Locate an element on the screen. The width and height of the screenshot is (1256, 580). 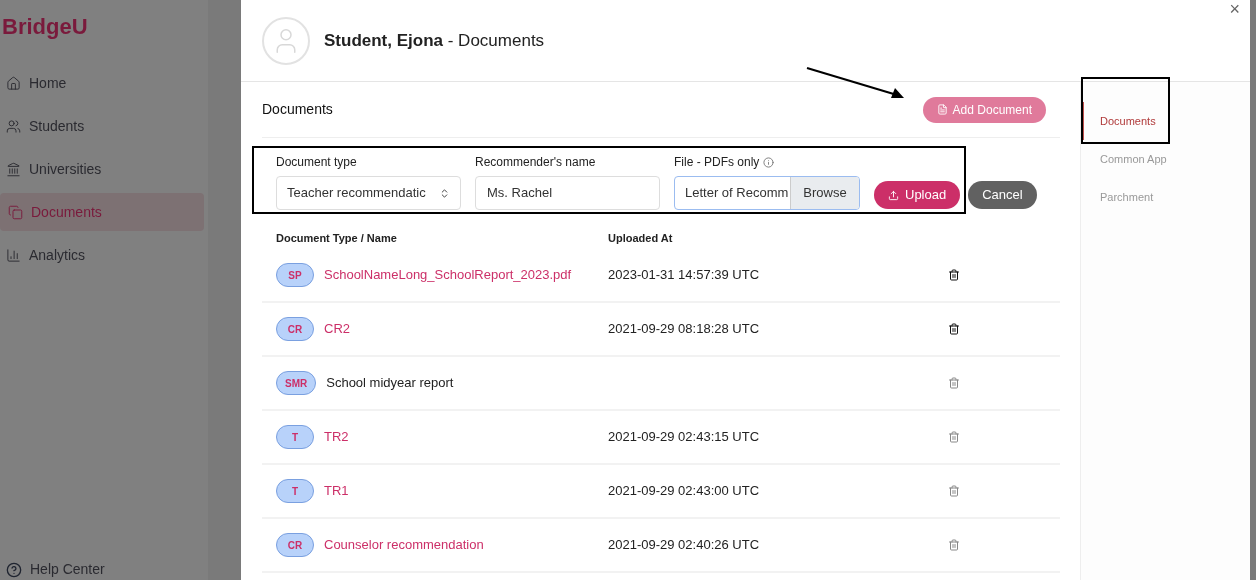
upload-button: Upload is located at coordinates (917, 195).